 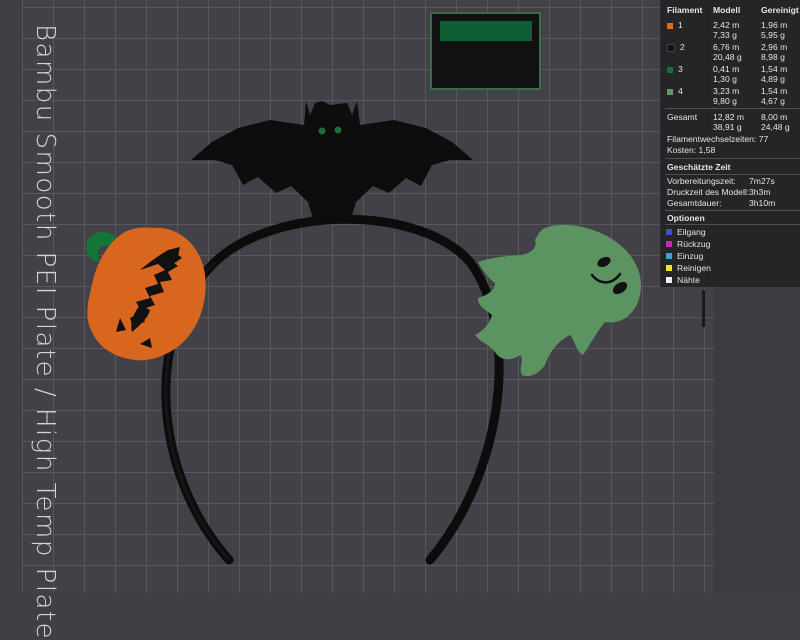 I want to click on clean-weight-1: 5,95 g, so click(x=773, y=35).